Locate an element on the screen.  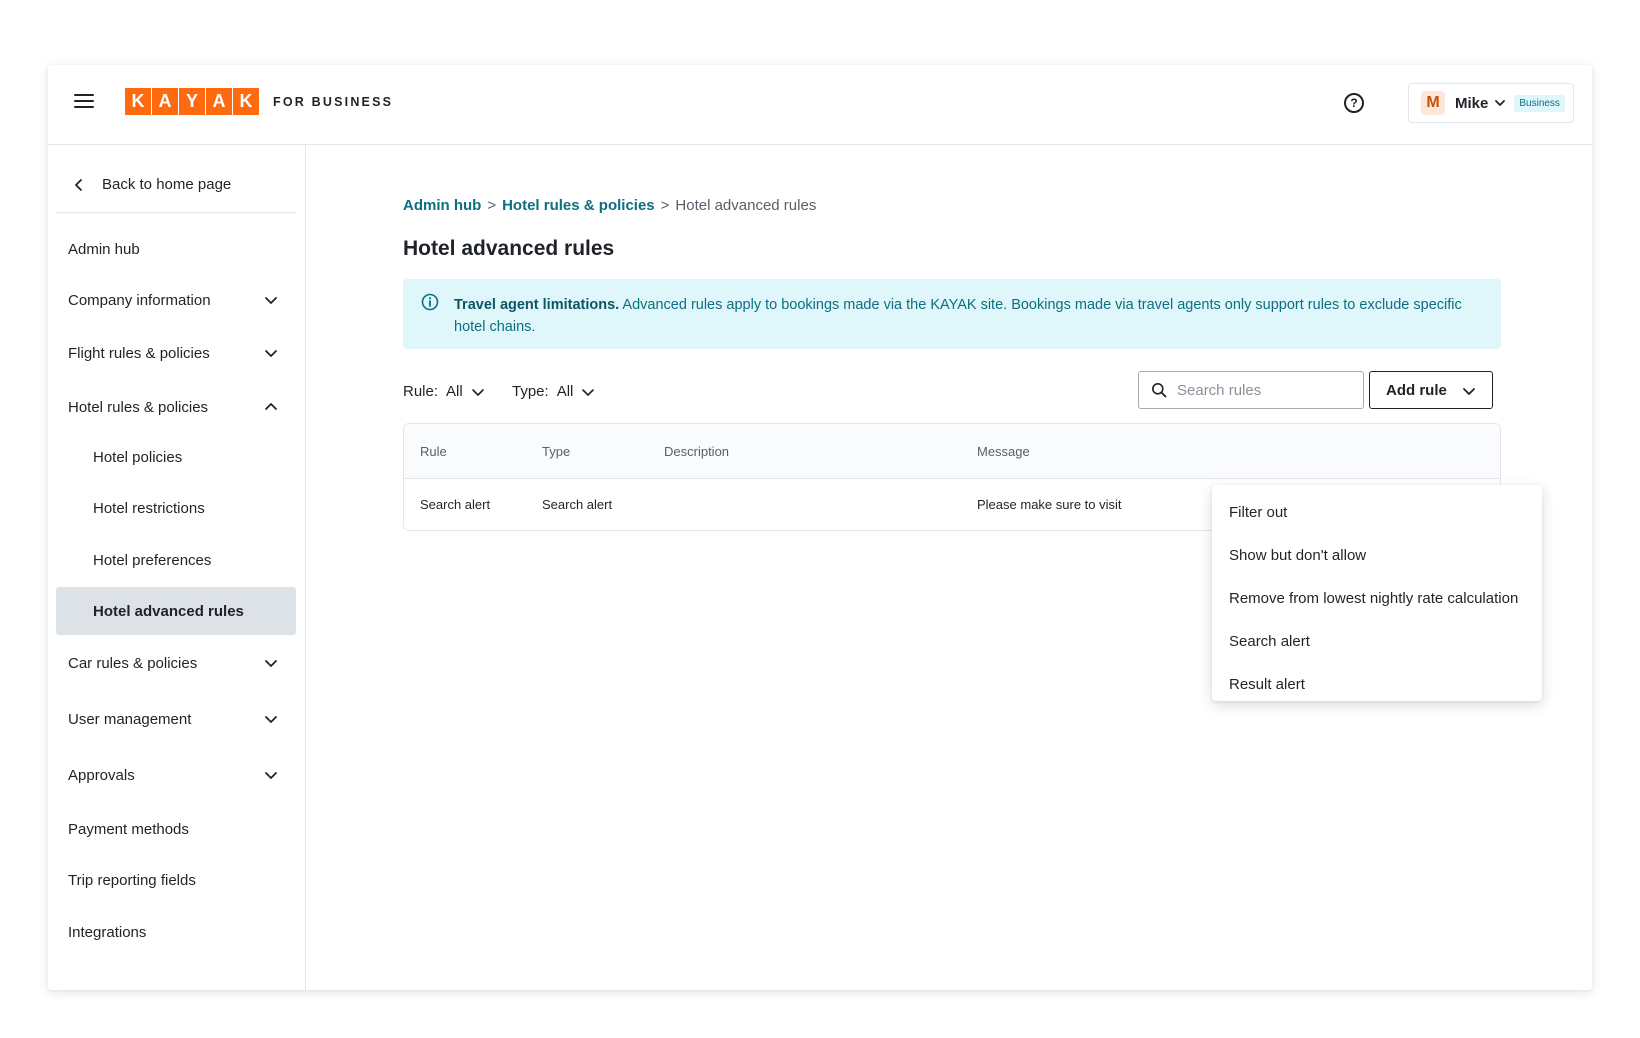
menu-icon is located at coordinates (84, 102).